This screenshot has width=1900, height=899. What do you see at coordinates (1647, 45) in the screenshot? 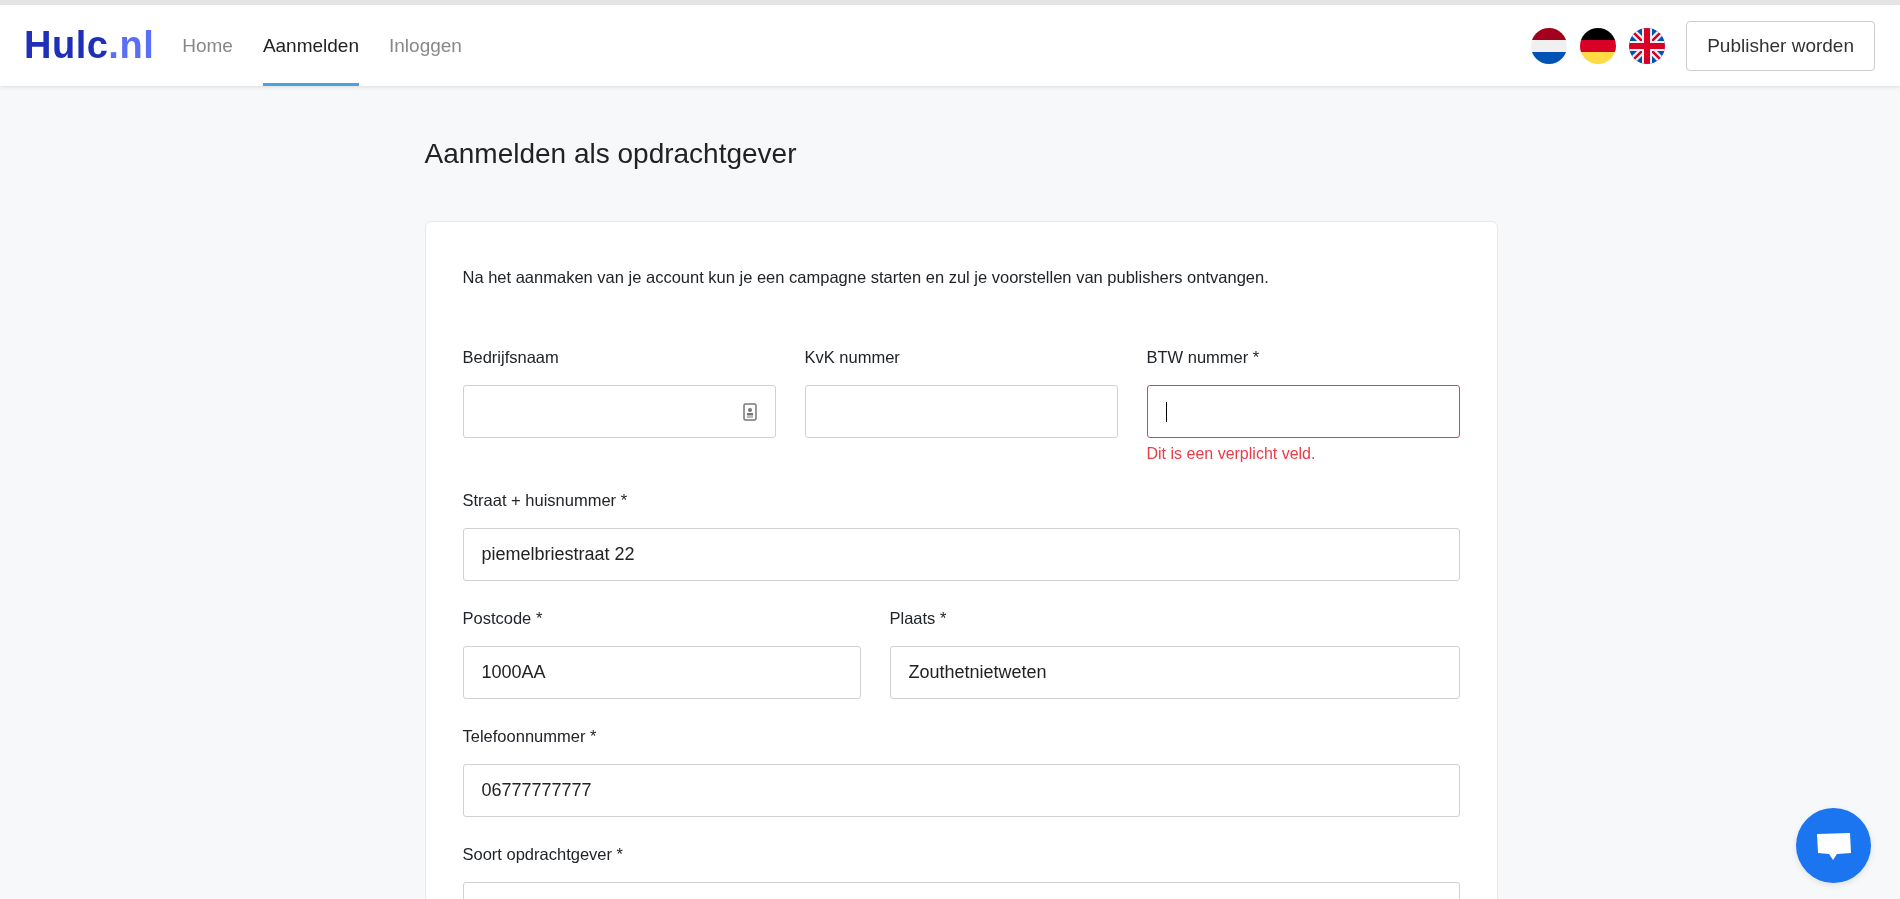
I see `british-flag-icon` at bounding box center [1647, 45].